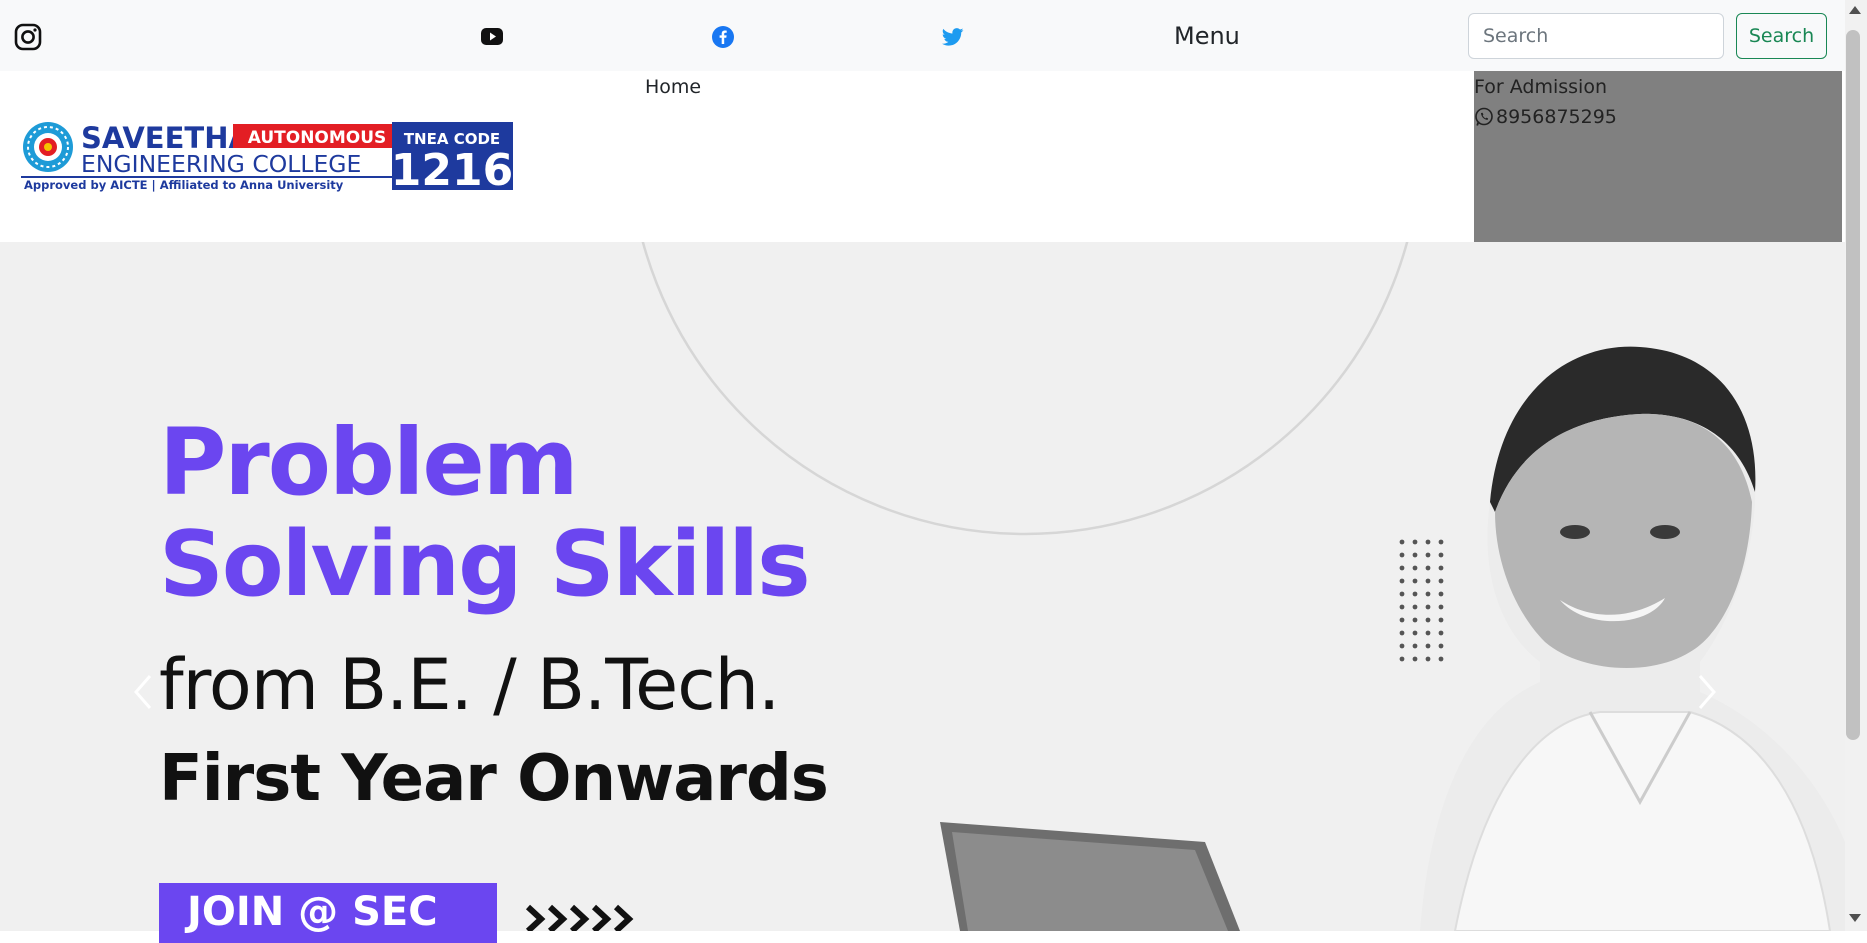 This screenshot has height=943, width=1867. I want to click on dot-grid-icon, so click(1421, 600).